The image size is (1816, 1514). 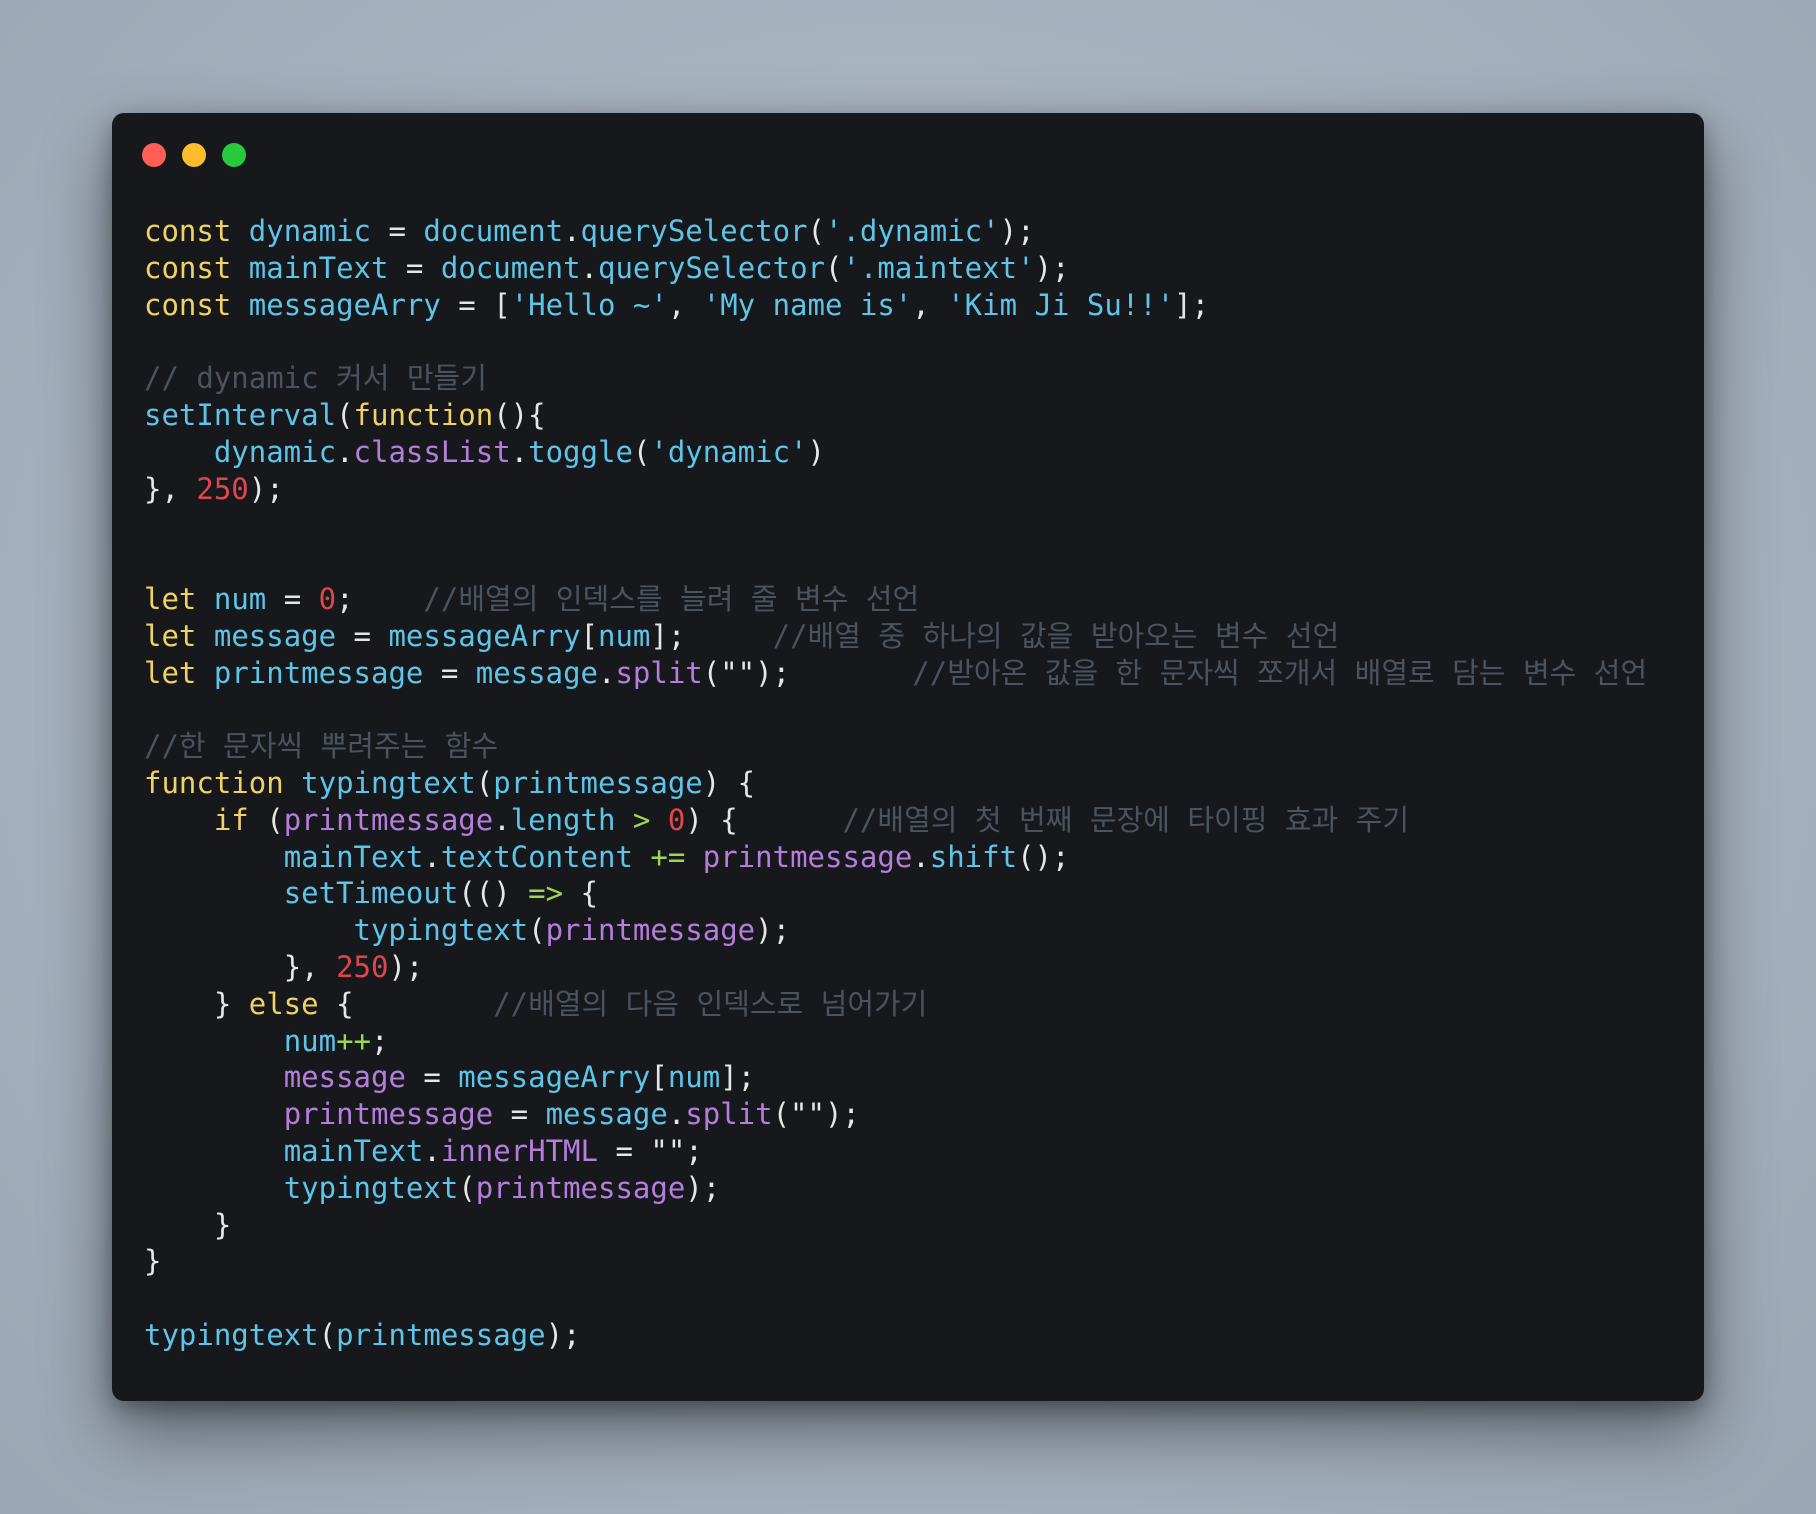 I want to click on code-token: shift, so click(x=973, y=856).